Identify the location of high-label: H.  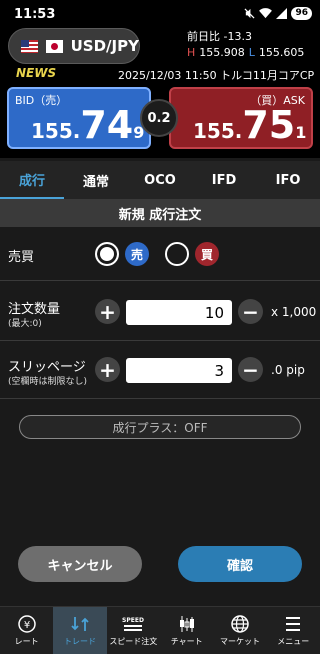
(191, 52).